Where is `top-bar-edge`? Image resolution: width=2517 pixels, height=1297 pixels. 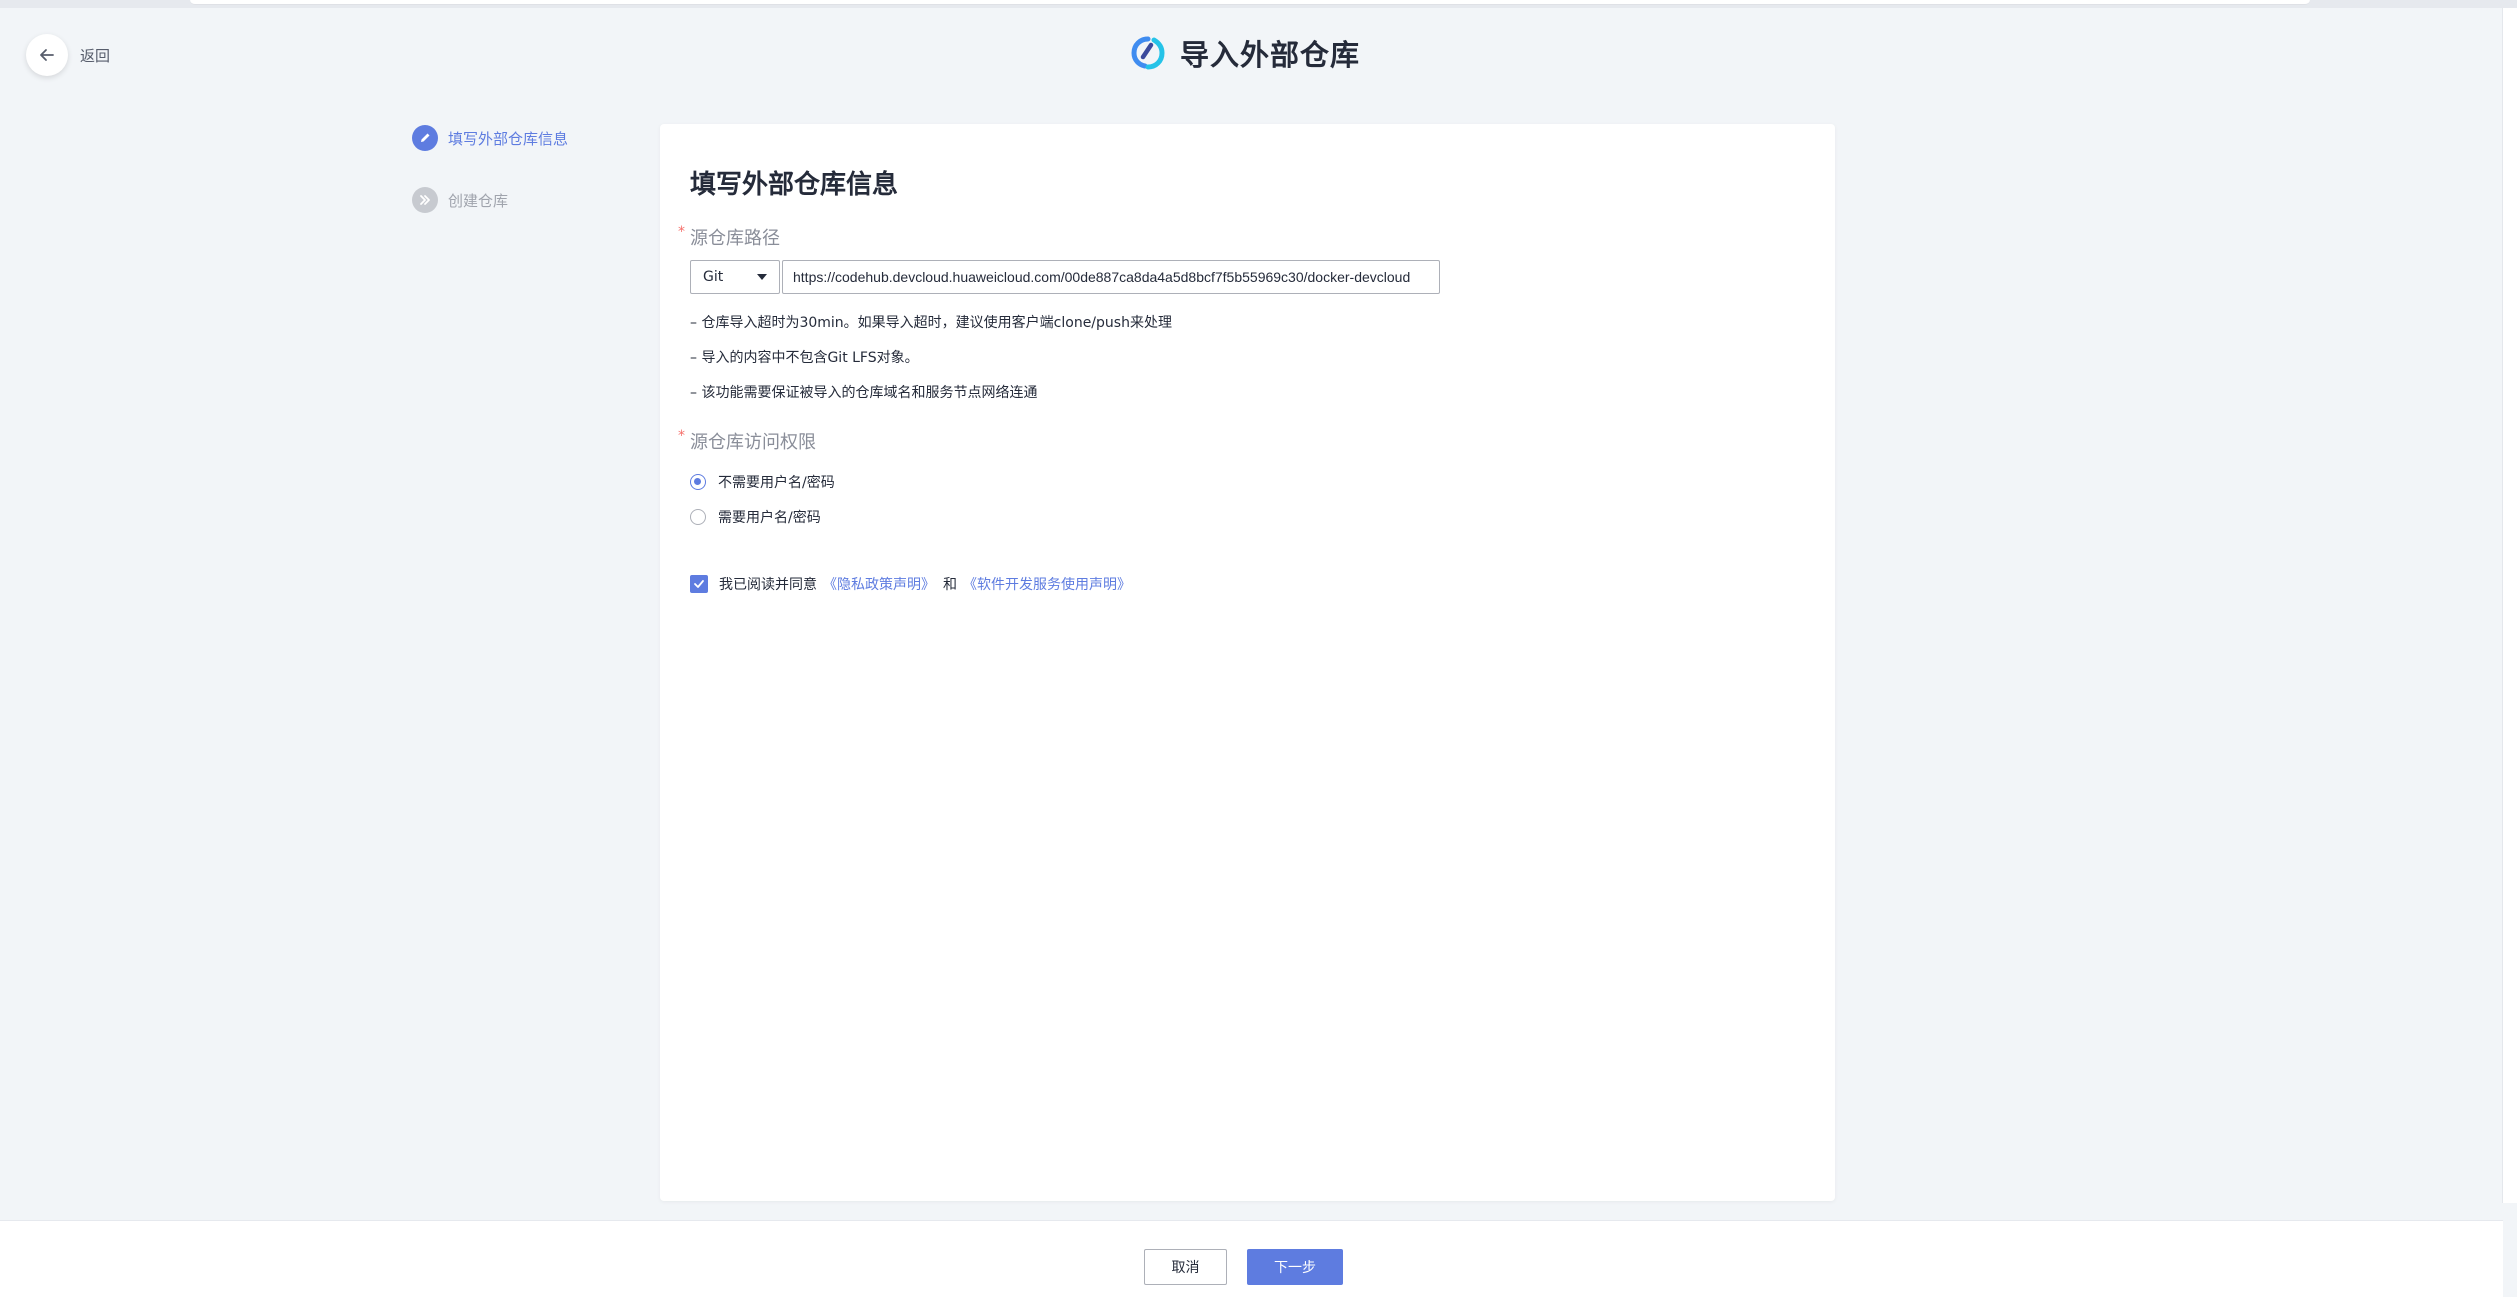 top-bar-edge is located at coordinates (1250, 2).